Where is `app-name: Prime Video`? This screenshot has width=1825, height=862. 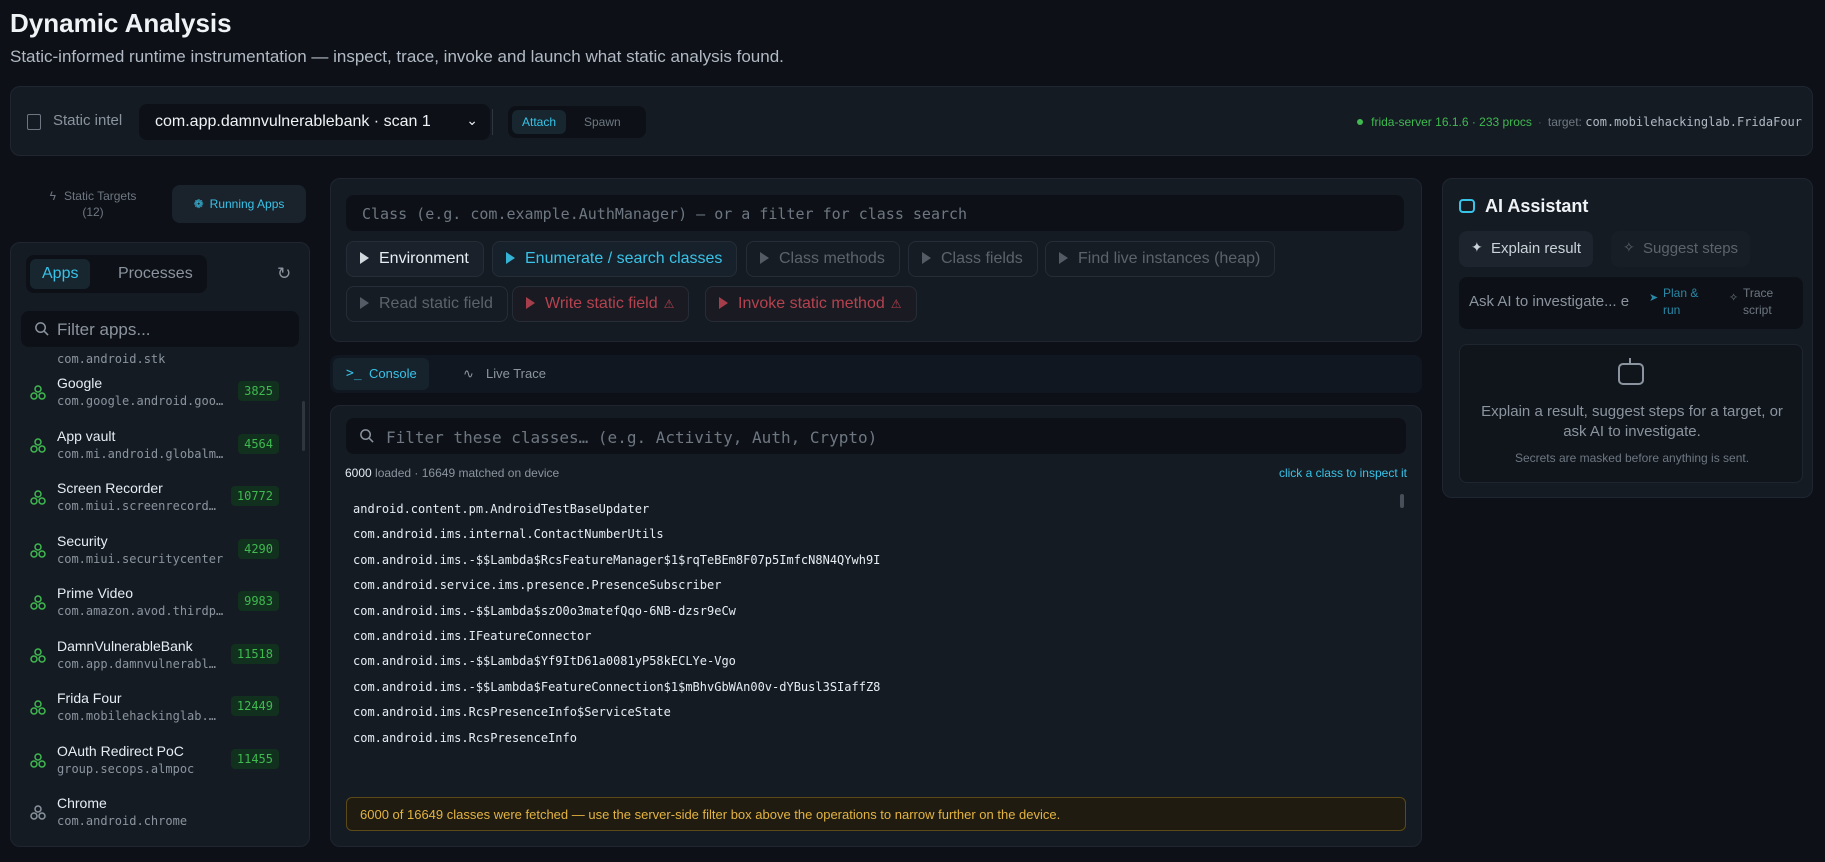 app-name: Prime Video is located at coordinates (95, 593).